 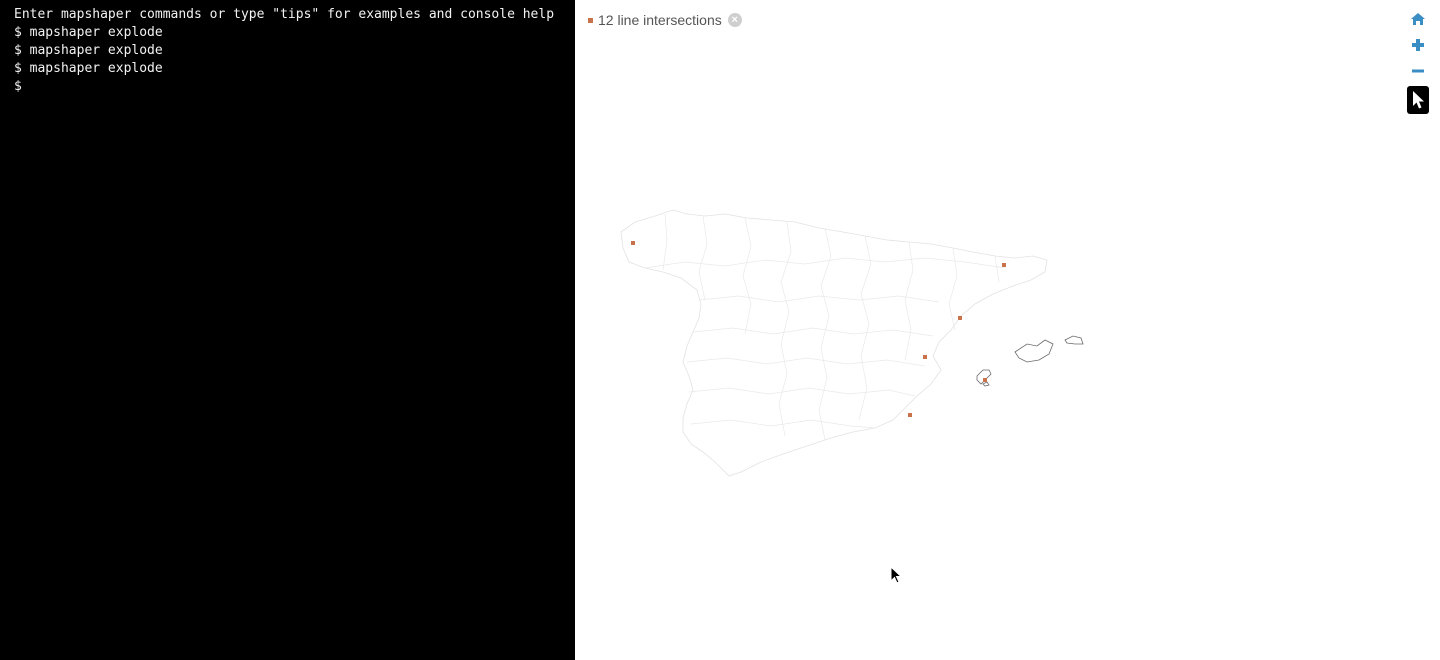 What do you see at coordinates (986, 384) in the screenshot?
I see `formentera-outline` at bounding box center [986, 384].